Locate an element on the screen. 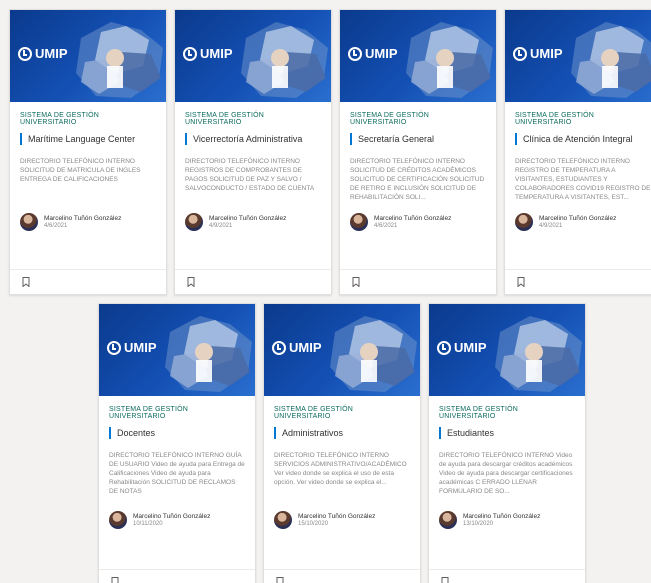 The width and height of the screenshot is (651, 583). card-title: Estudiantes is located at coordinates (507, 433).